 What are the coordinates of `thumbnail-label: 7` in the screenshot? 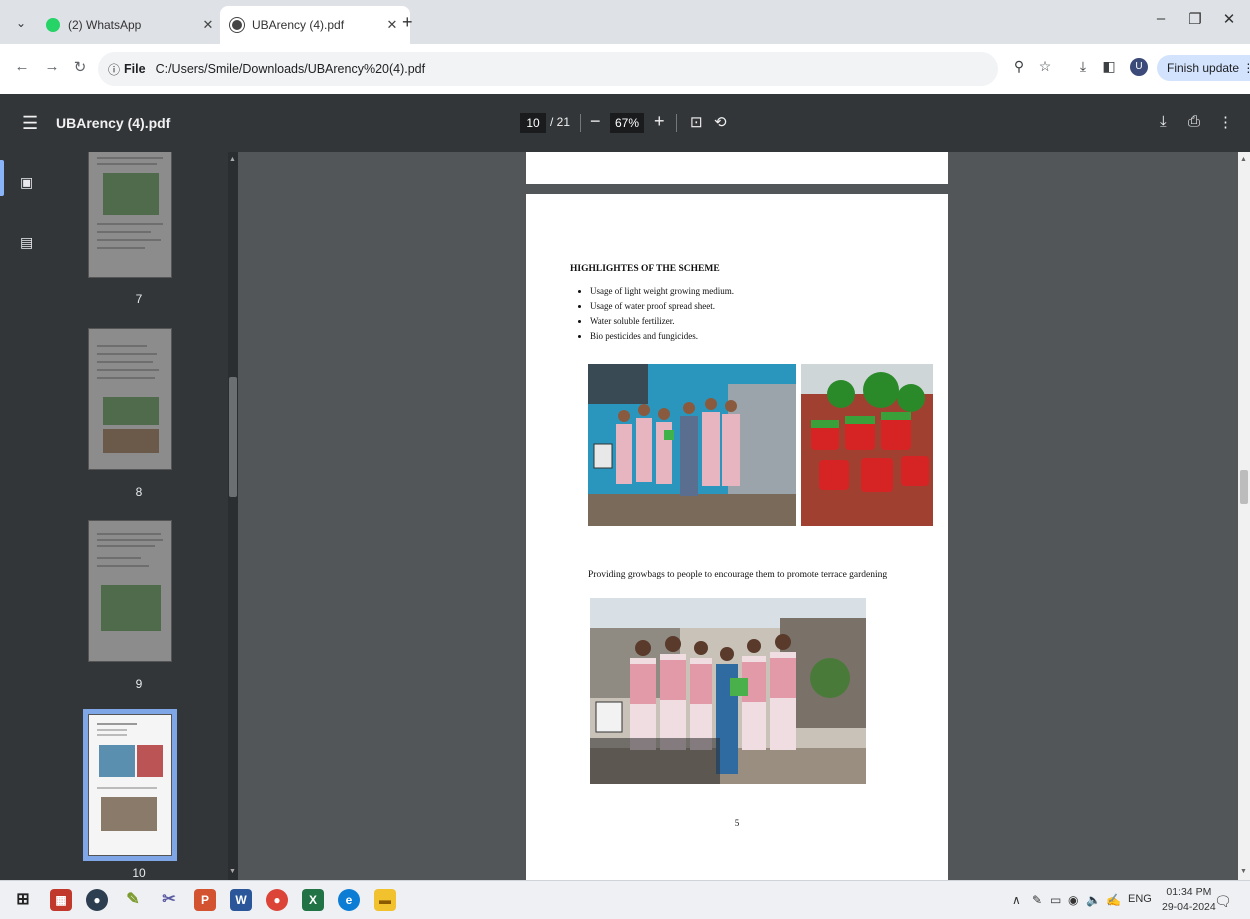 It's located at (139, 299).